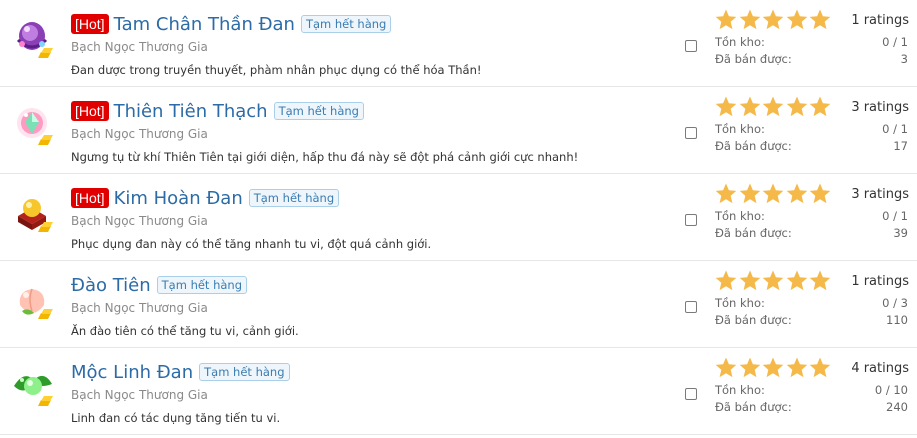 This screenshot has width=917, height=438. What do you see at coordinates (33, 213) in the screenshot?
I see `golden-pill-icon` at bounding box center [33, 213].